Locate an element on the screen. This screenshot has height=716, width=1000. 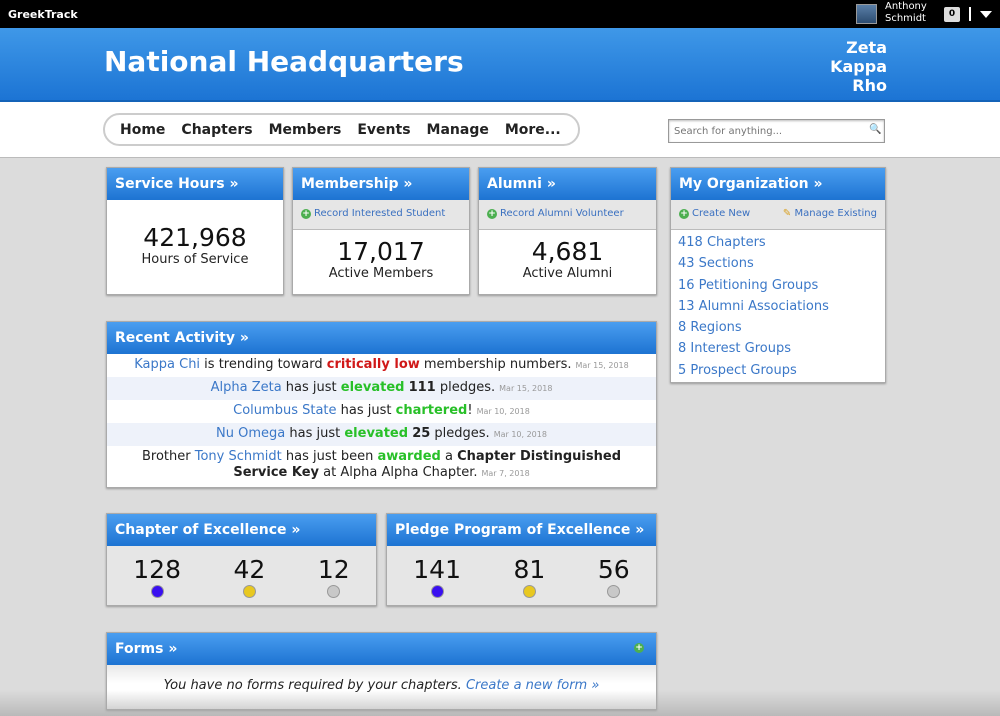
card-title: Recent Activity » is located at coordinates (381, 338).